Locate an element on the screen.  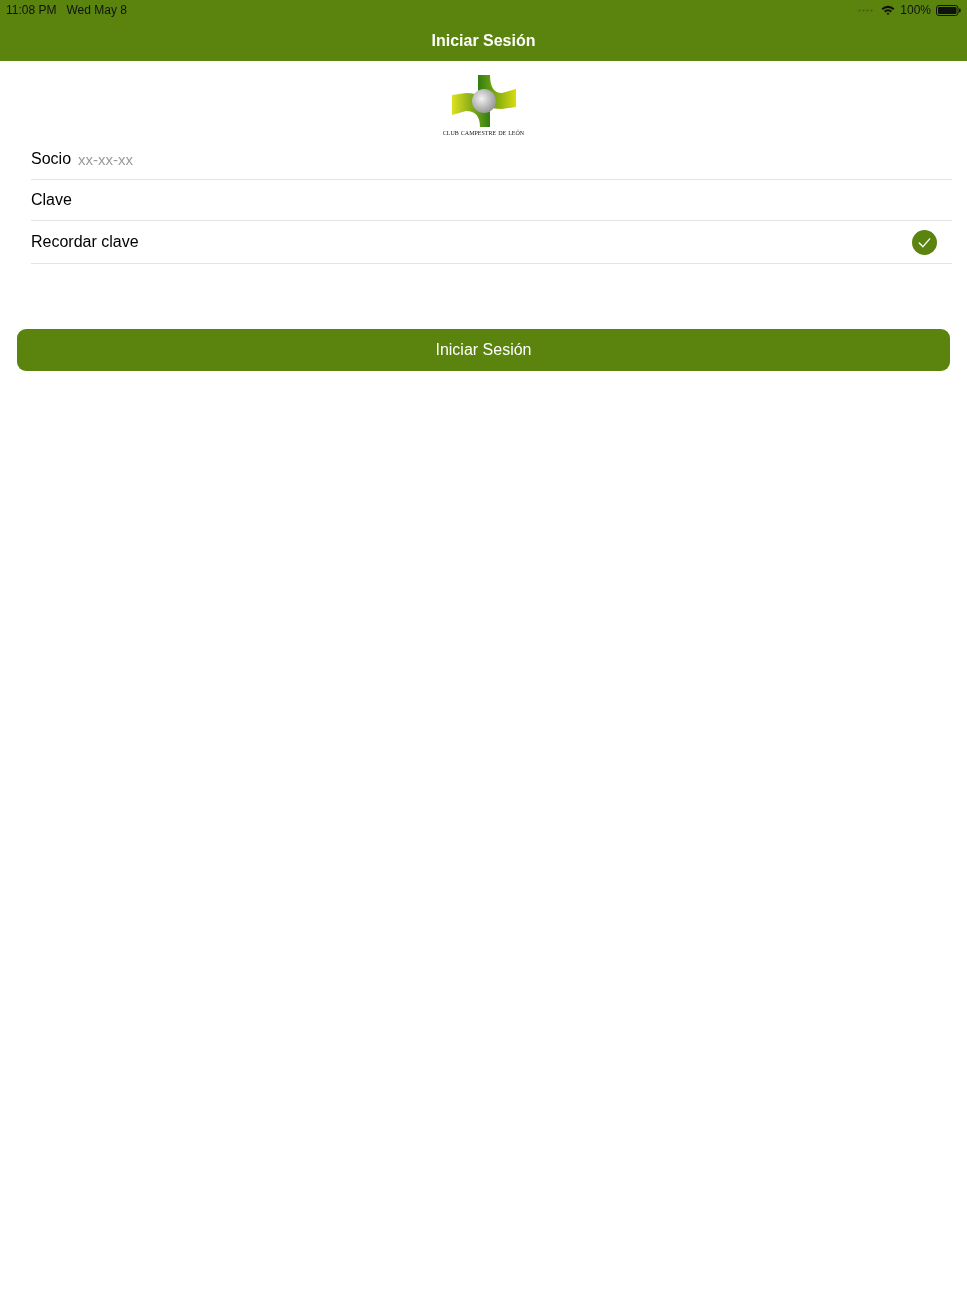
battery-icon is located at coordinates (948, 10).